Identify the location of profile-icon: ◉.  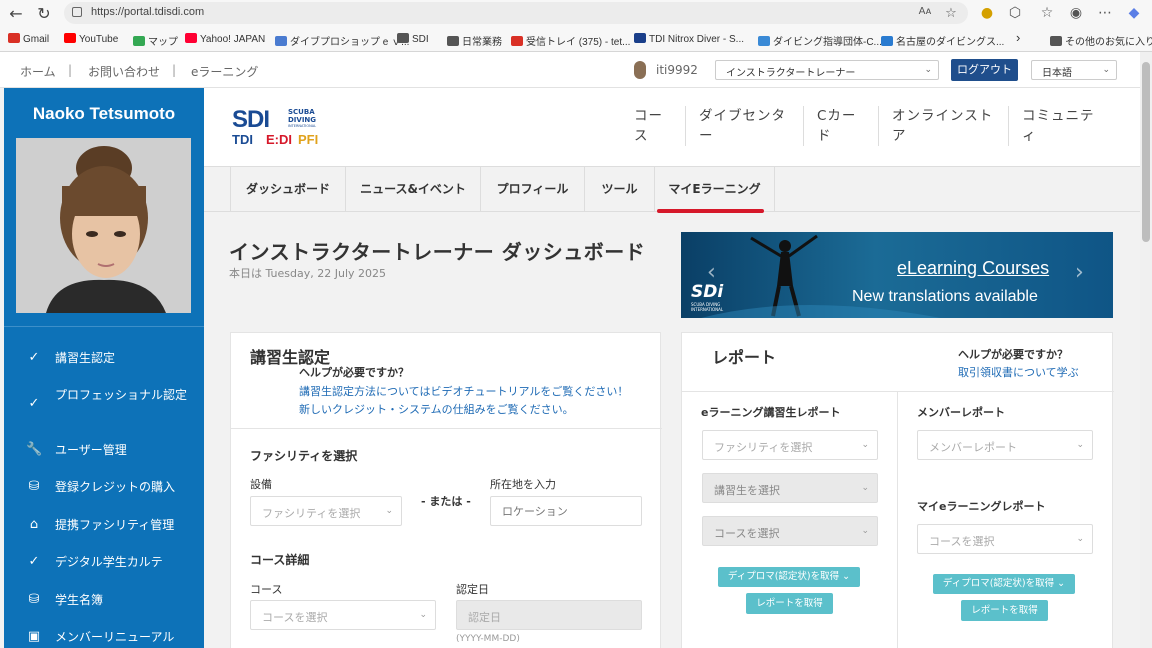
(1076, 13).